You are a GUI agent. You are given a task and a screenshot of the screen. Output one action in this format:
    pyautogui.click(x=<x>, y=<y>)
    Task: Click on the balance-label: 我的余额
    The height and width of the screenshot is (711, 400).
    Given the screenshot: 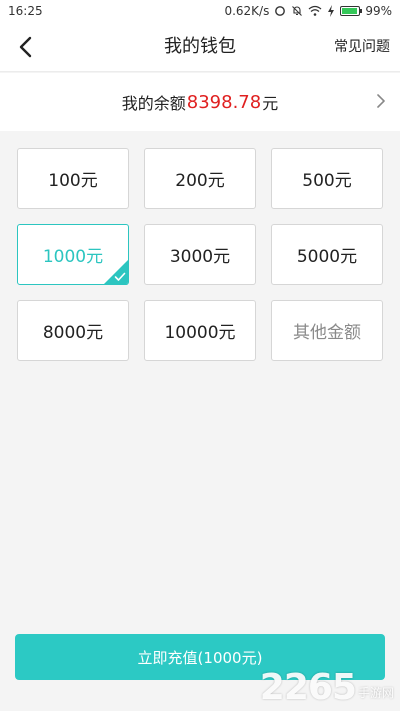 What is the action you would take?
    pyautogui.click(x=153, y=103)
    